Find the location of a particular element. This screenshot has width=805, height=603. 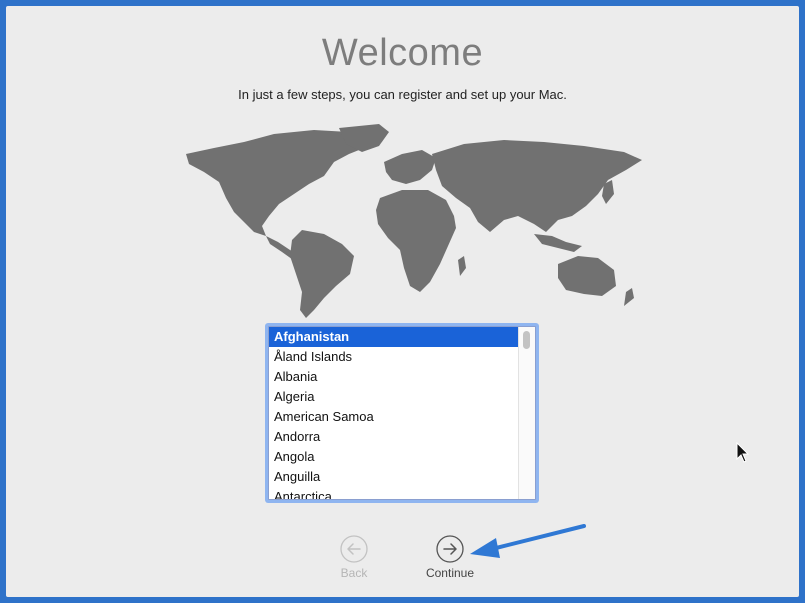

back-label: Back is located at coordinates (354, 573).